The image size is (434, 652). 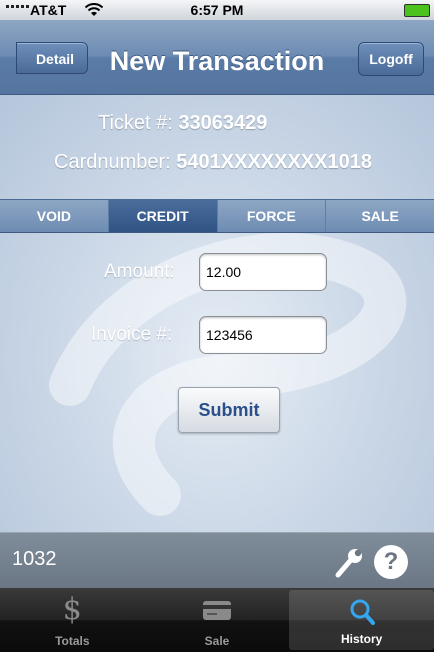 What do you see at coordinates (223, 123) in the screenshot?
I see `ticket-number: 33063429` at bounding box center [223, 123].